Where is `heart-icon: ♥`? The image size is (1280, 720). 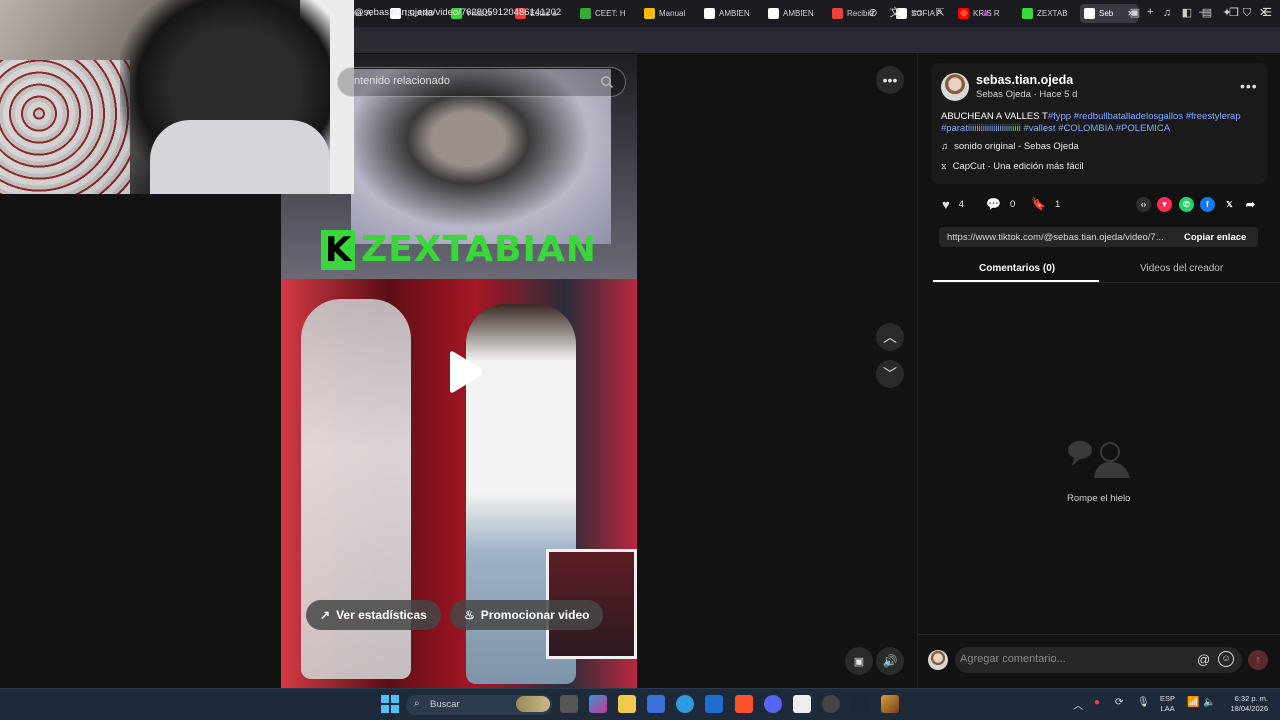 heart-icon: ♥ is located at coordinates (946, 204).